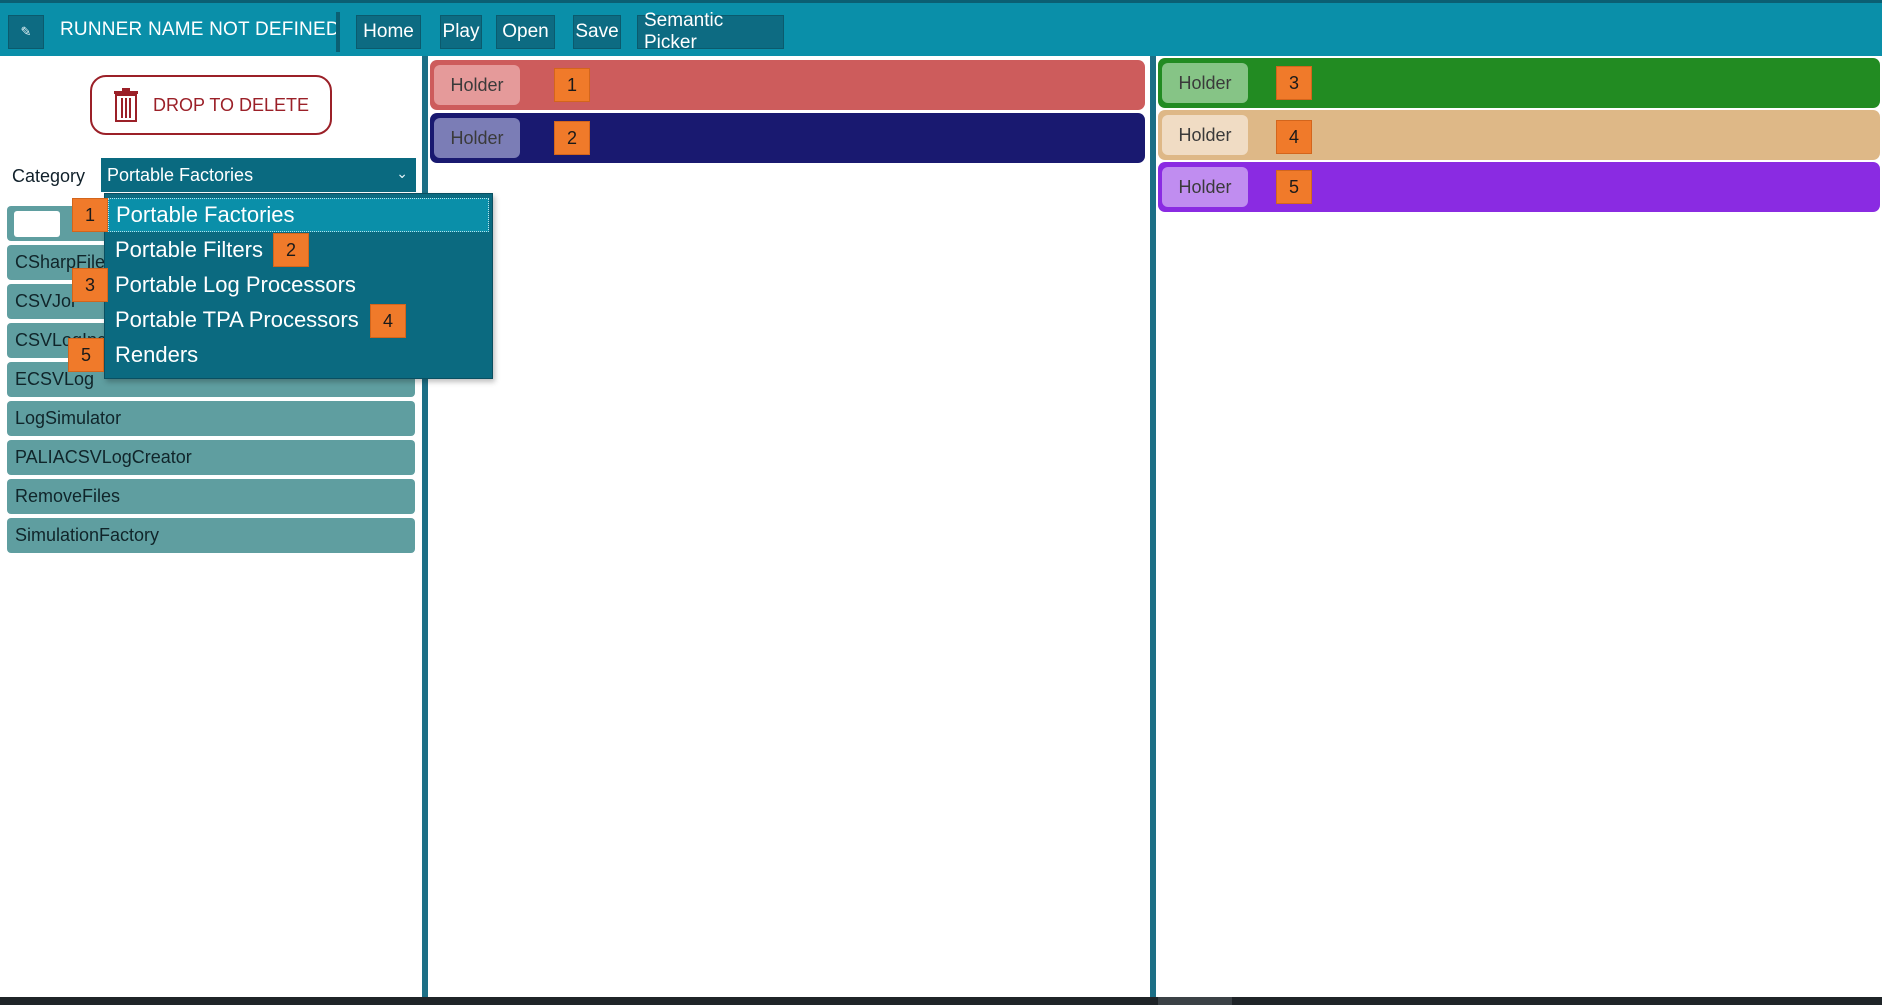 This screenshot has height=1005, width=1882. Describe the element at coordinates (211, 418) in the screenshot. I see `list-item: LogSimulator` at that location.